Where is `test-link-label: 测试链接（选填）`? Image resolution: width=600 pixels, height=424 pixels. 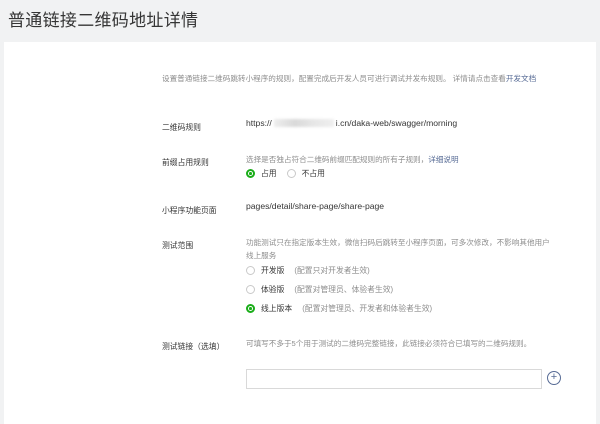 test-link-label: 测试链接（选填） is located at coordinates (193, 346).